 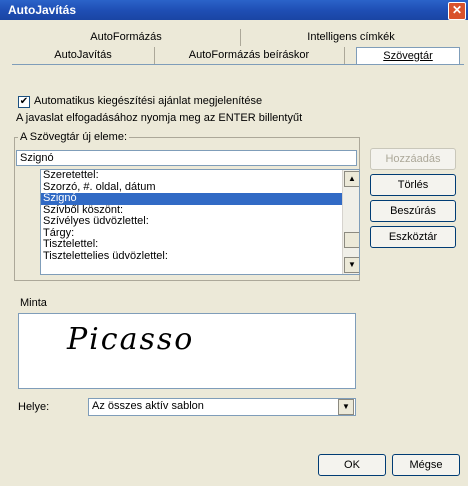 I want to click on toolbar-button: Eszköztár, so click(x=413, y=237).